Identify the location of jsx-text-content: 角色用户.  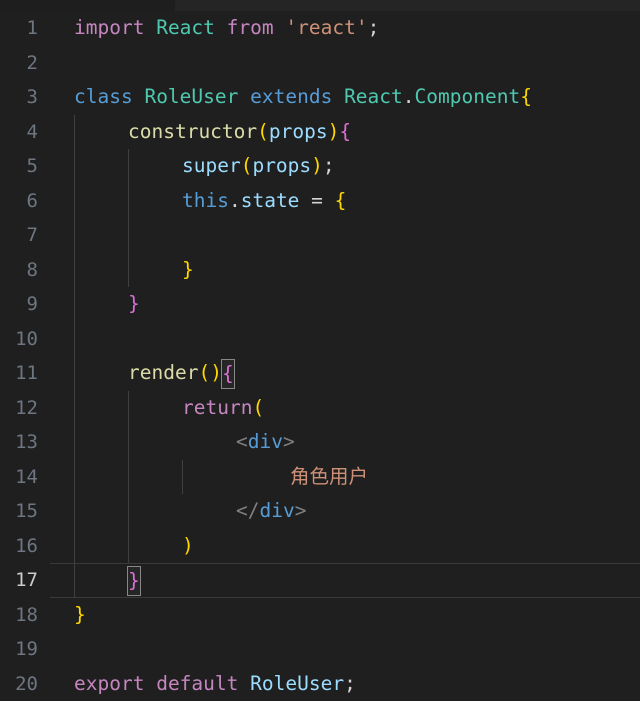
(329, 477).